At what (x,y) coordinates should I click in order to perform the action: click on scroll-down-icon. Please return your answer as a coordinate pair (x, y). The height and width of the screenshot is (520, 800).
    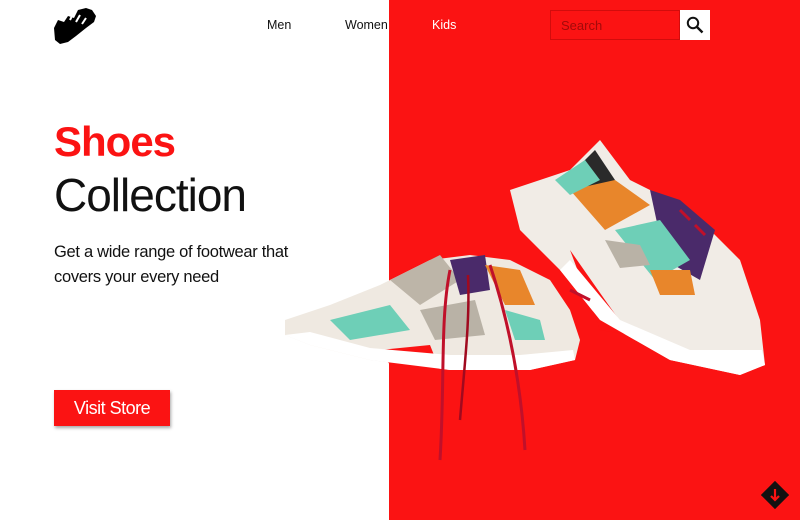
    Looking at the image, I should click on (775, 495).